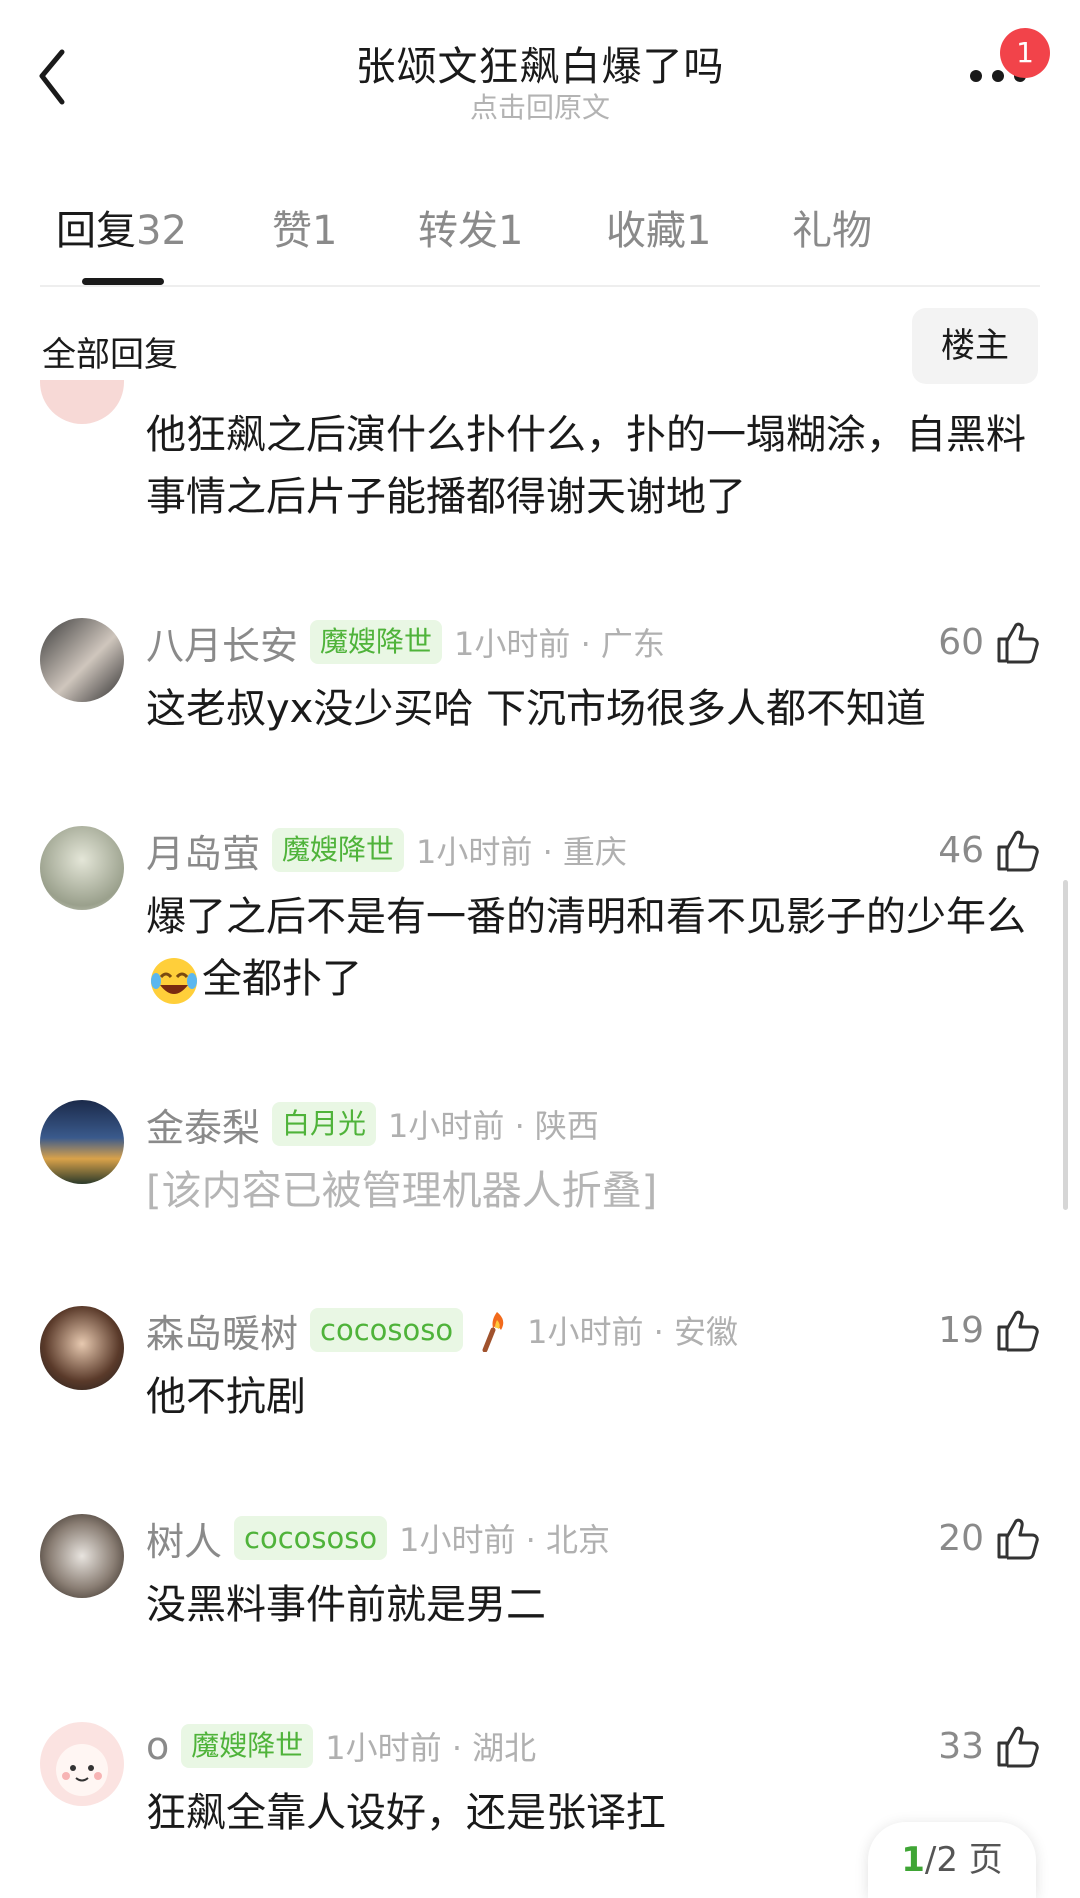 This screenshot has width=1080, height=1898. I want to click on page-suffix: 页, so click(985, 1860).